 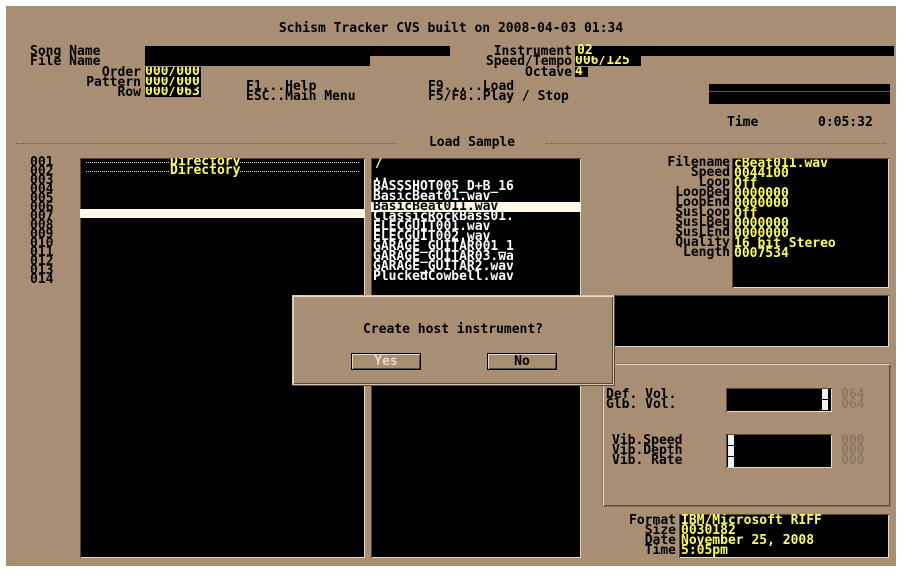 I want to click on vib-depth-thumb, so click(x=731, y=451).